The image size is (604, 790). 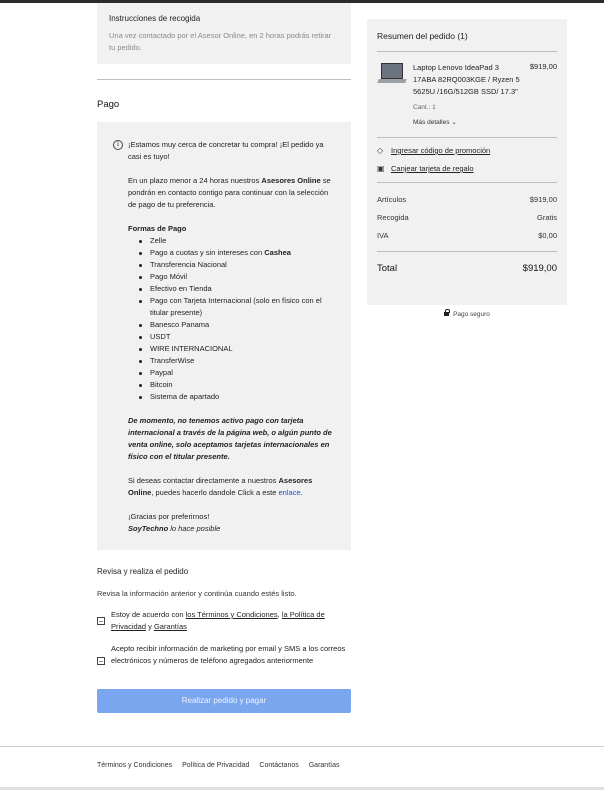 I want to click on product-price: $919,00, so click(x=543, y=66).